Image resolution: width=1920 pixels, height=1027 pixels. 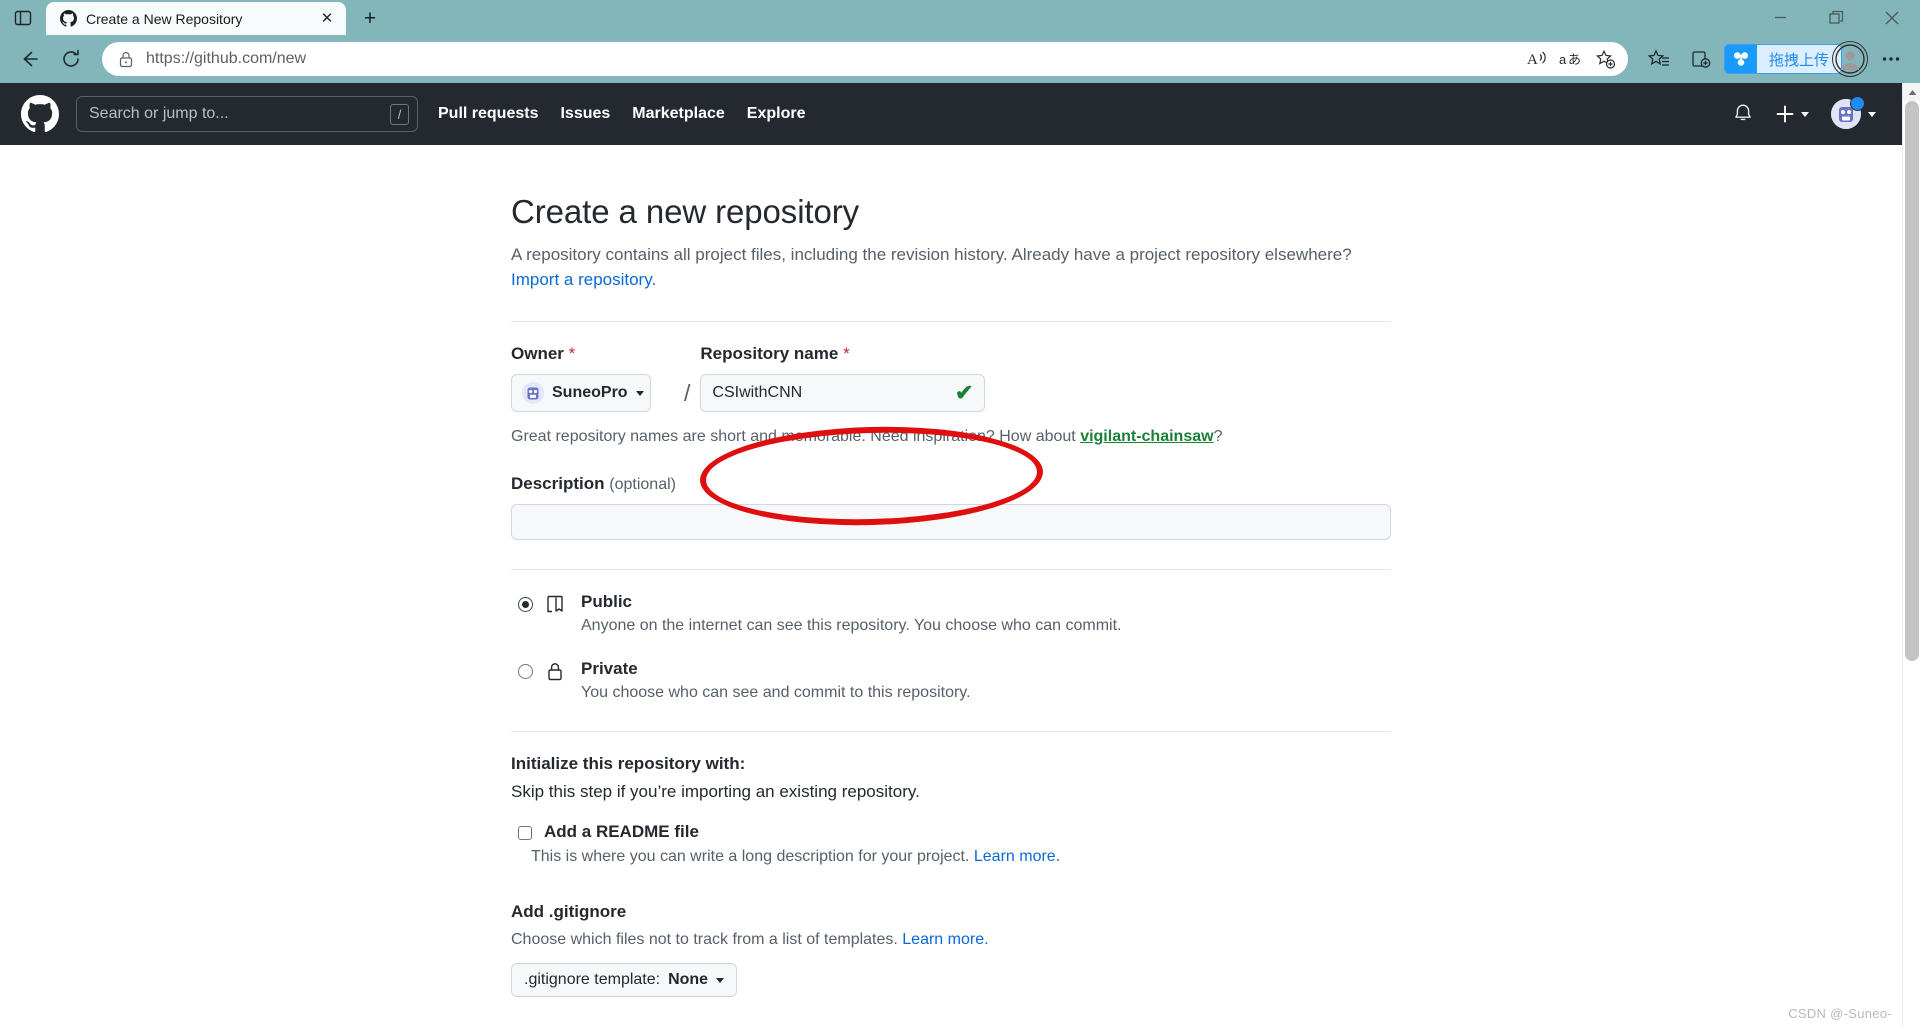 I want to click on baidu-netdisk-extension: 拖拽上传, so click(x=1782, y=59).